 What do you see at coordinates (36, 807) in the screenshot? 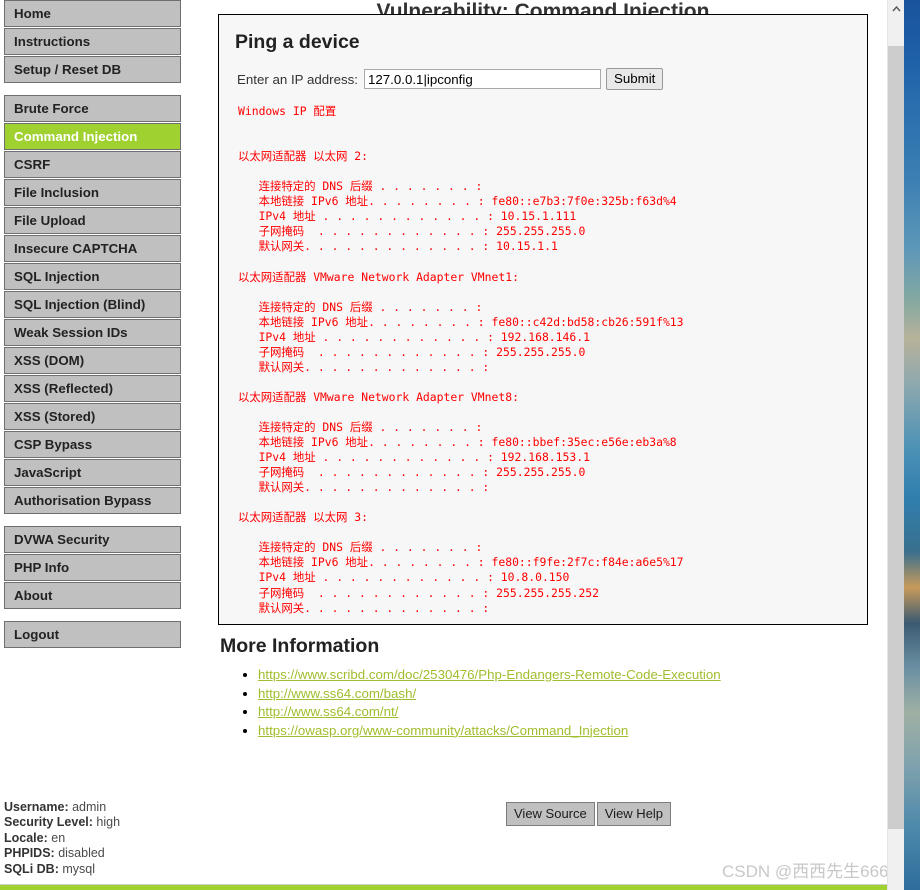
I see `system-info-label-username: Username:` at bounding box center [36, 807].